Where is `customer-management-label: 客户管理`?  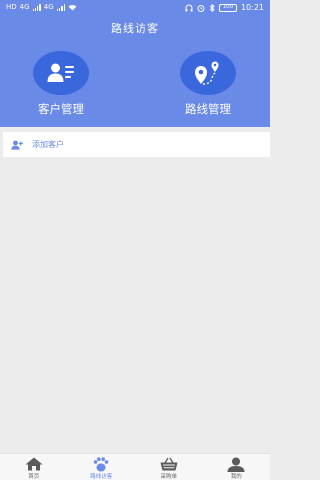
customer-management-label: 客户管理 is located at coordinates (61, 109).